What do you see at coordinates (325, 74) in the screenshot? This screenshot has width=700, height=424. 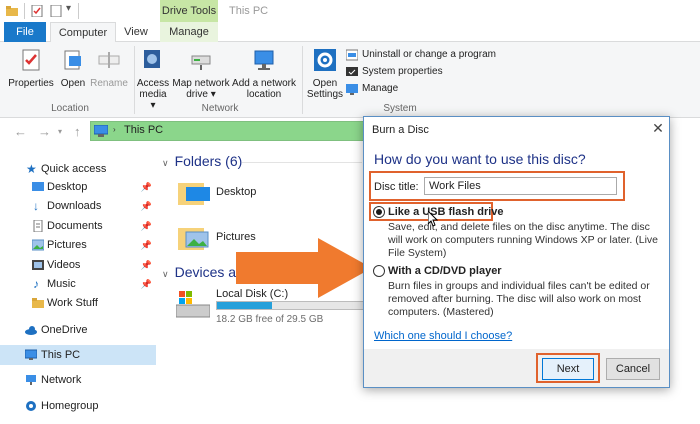 I see `open-settings-button: Open Settings` at bounding box center [325, 74].